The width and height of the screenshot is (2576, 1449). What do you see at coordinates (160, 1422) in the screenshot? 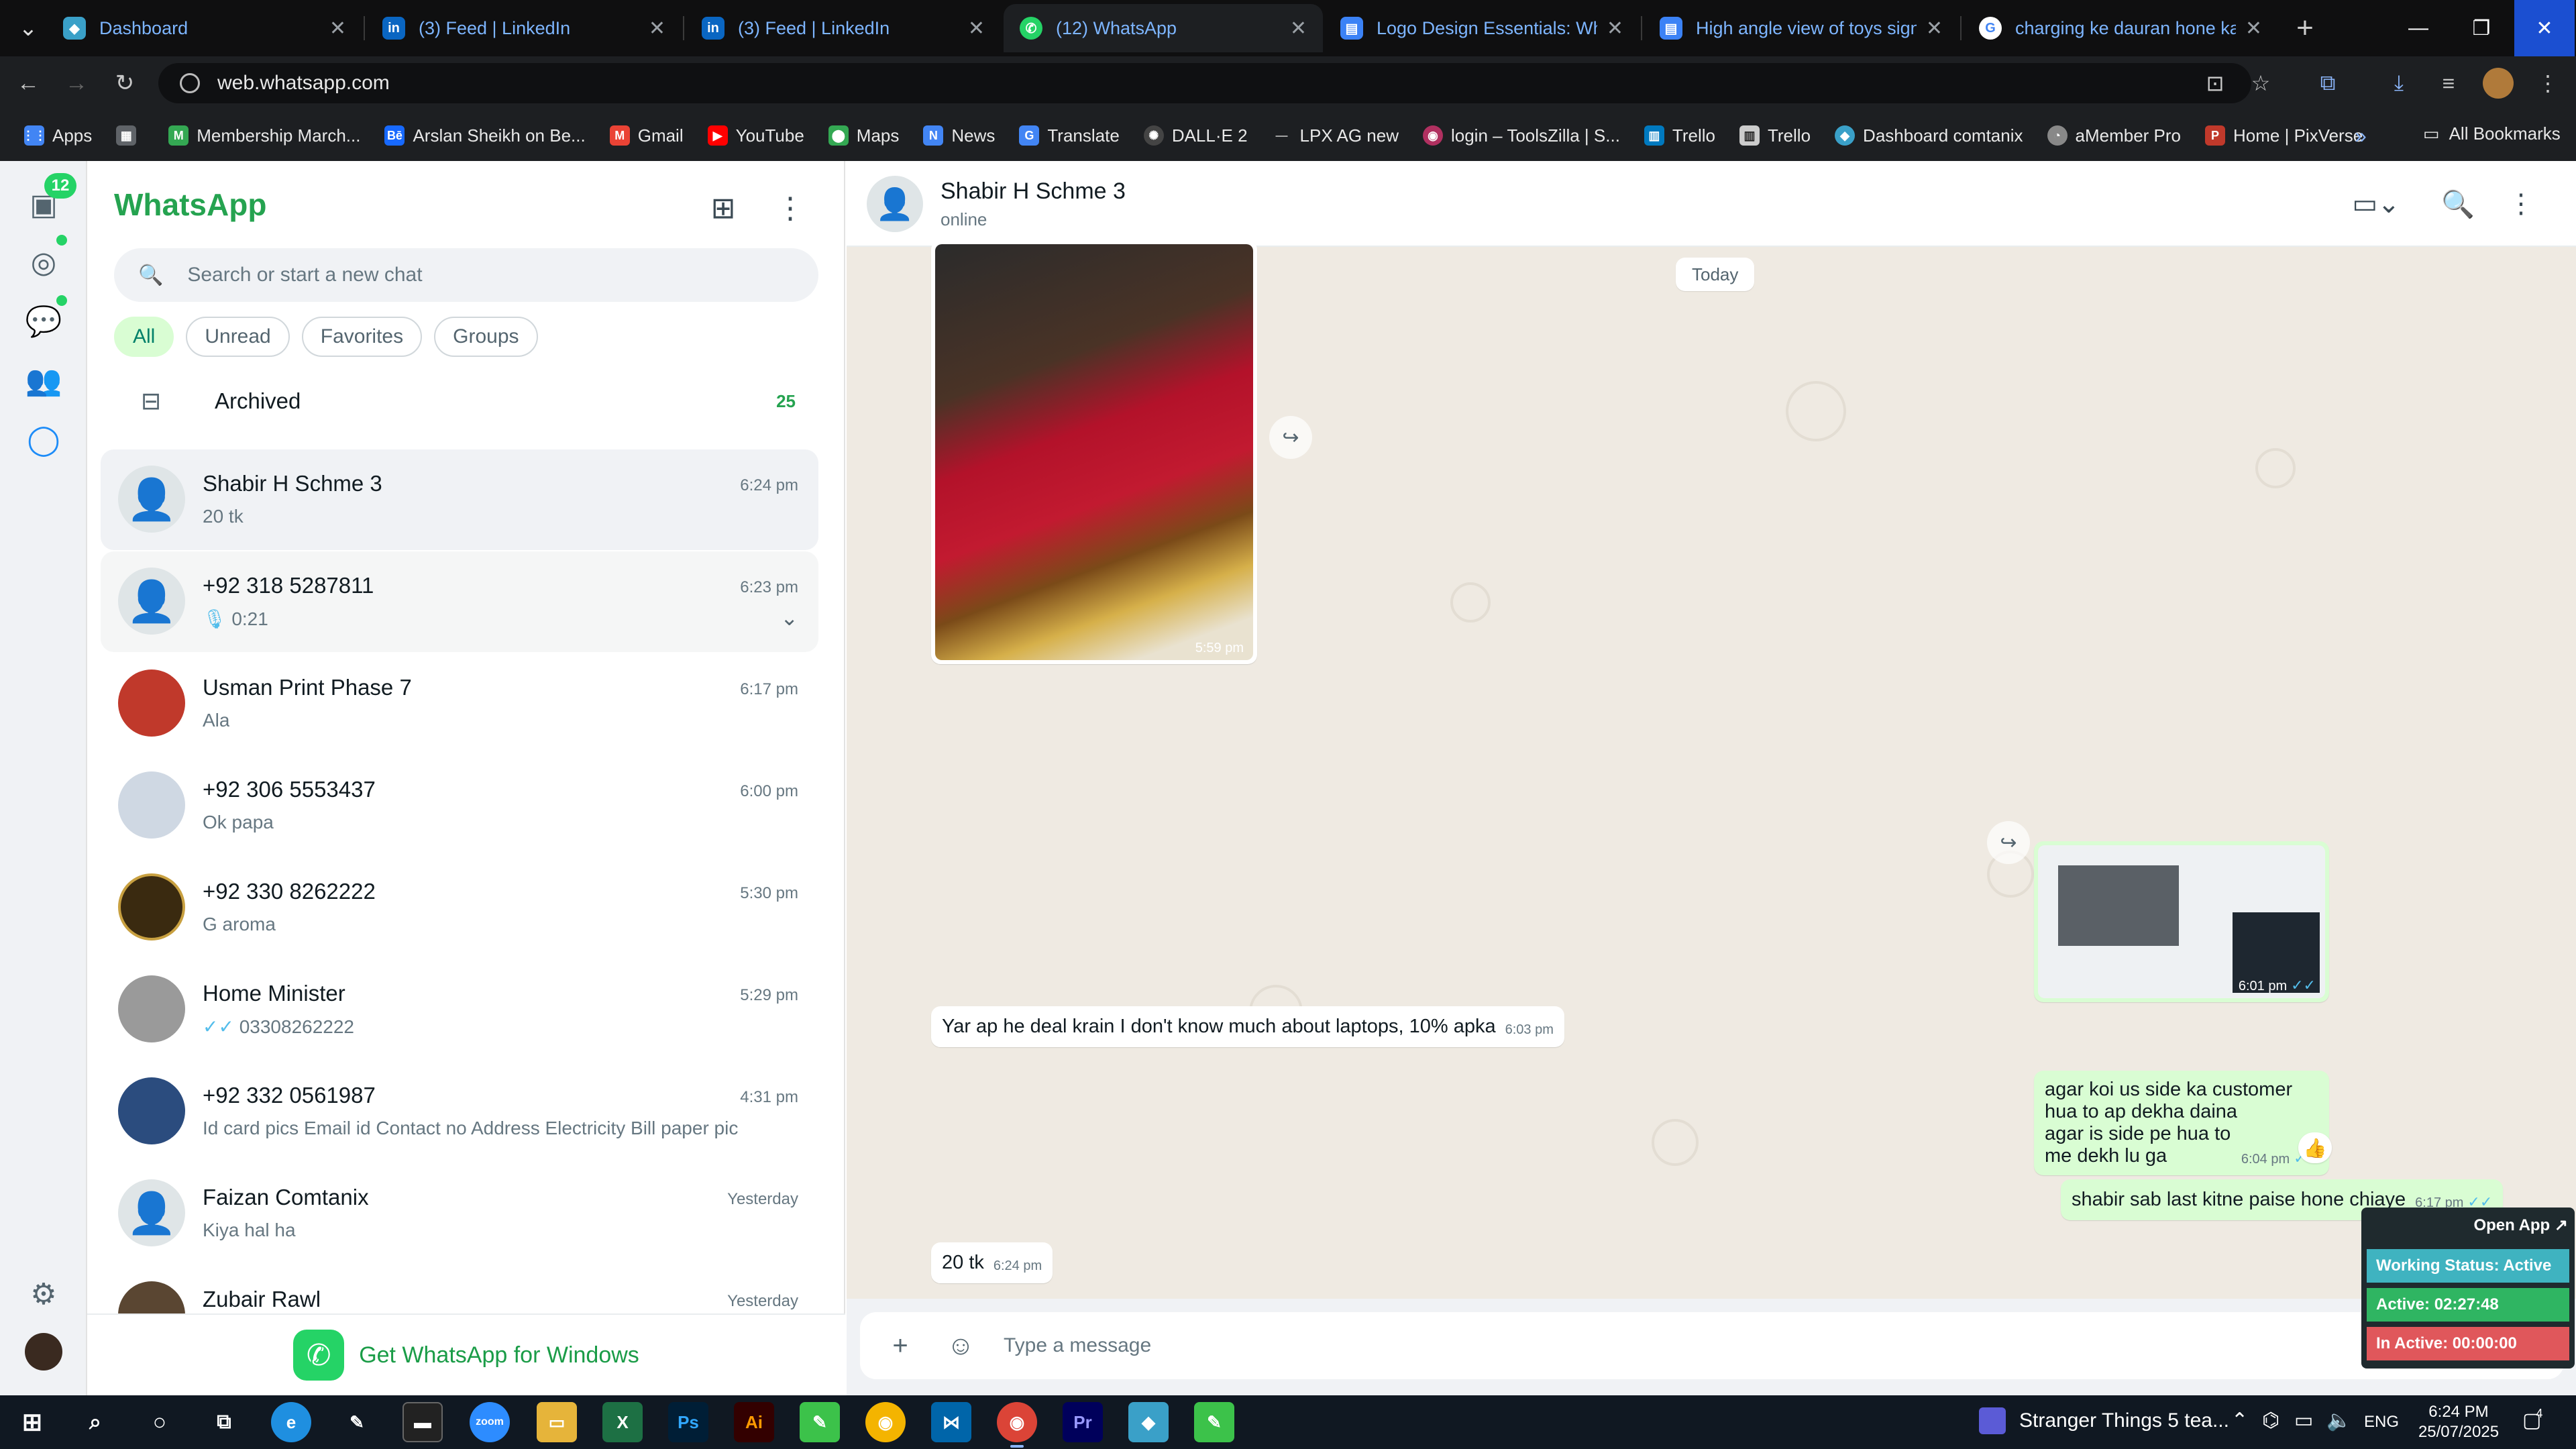
I see `cortana-icon: ○` at bounding box center [160, 1422].